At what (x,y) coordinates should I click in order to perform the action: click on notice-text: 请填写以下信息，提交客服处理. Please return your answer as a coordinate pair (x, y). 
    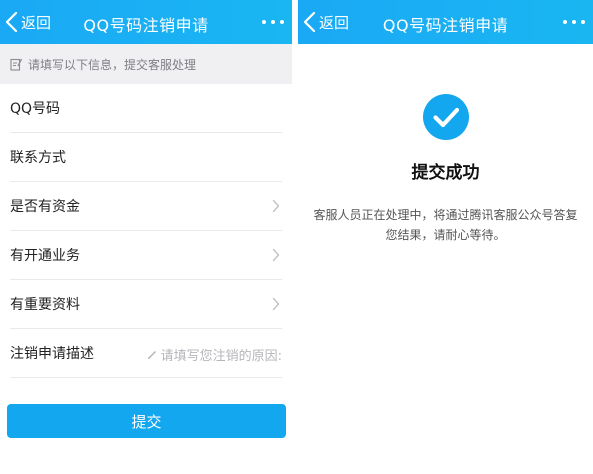
    Looking at the image, I should click on (112, 64).